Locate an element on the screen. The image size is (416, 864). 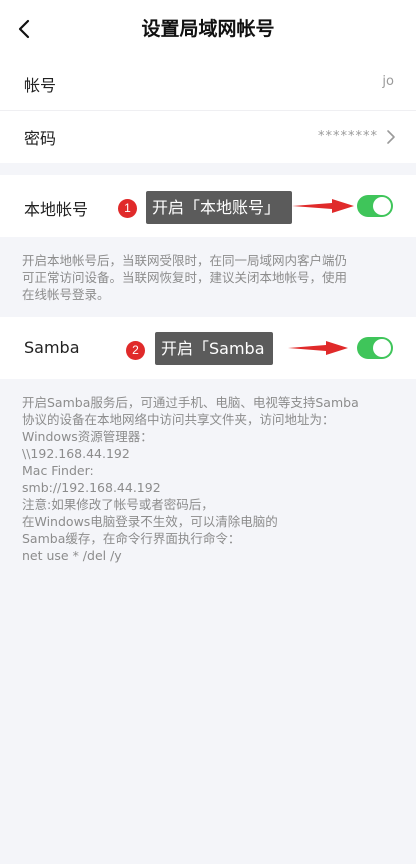
description-line: Samba缓存，在命令行界面执行命令： is located at coordinates (131, 538).